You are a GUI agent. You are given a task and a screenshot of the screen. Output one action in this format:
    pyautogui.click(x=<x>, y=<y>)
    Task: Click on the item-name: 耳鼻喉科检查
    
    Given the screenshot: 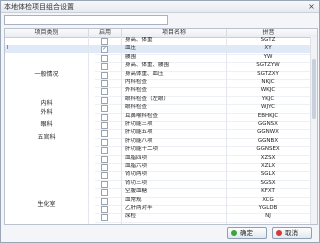 What is the action you would take?
    pyautogui.click(x=142, y=115)
    